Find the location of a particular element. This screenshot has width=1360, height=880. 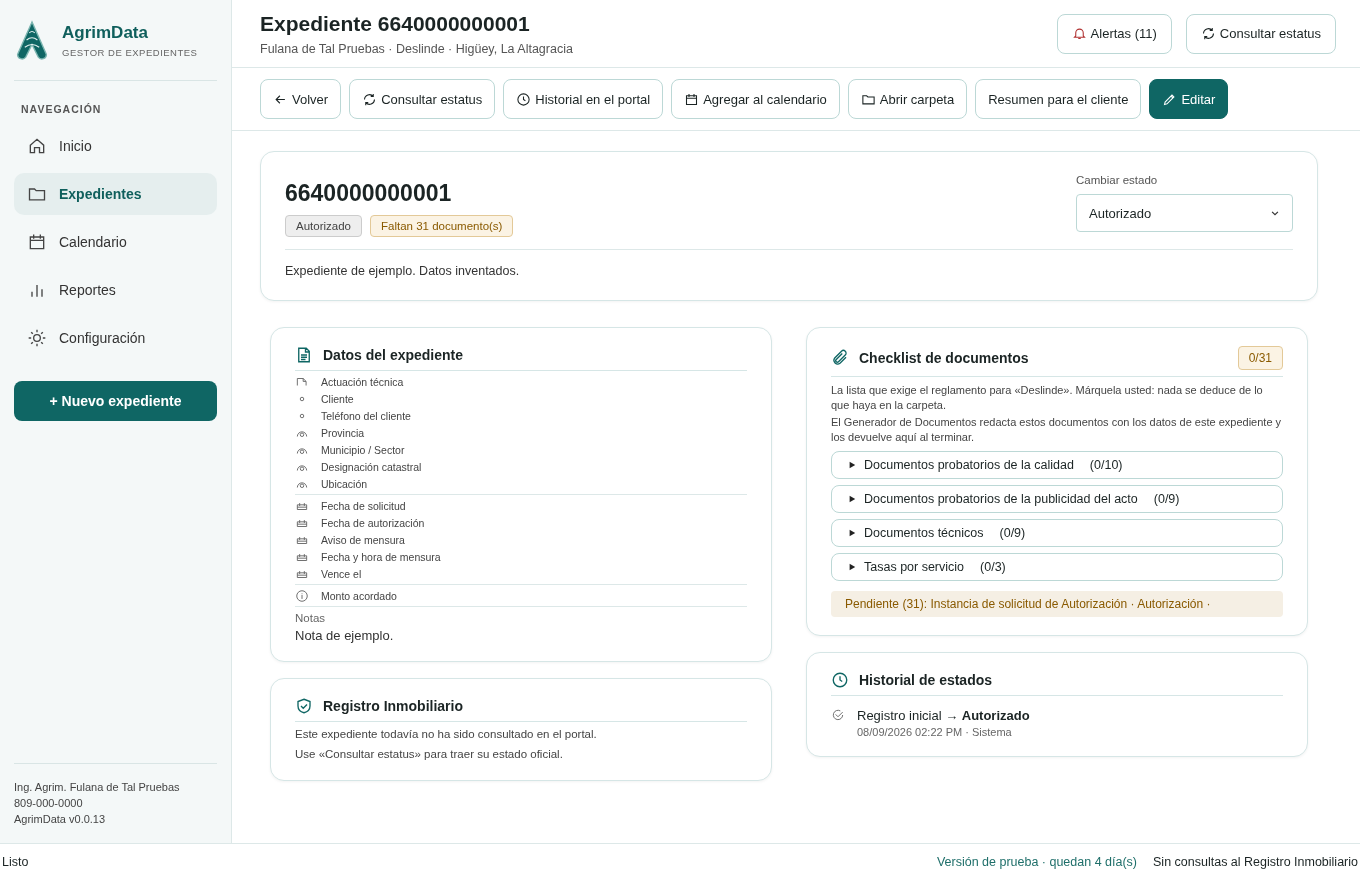

card-title: Datos del expediente is located at coordinates (393, 355).